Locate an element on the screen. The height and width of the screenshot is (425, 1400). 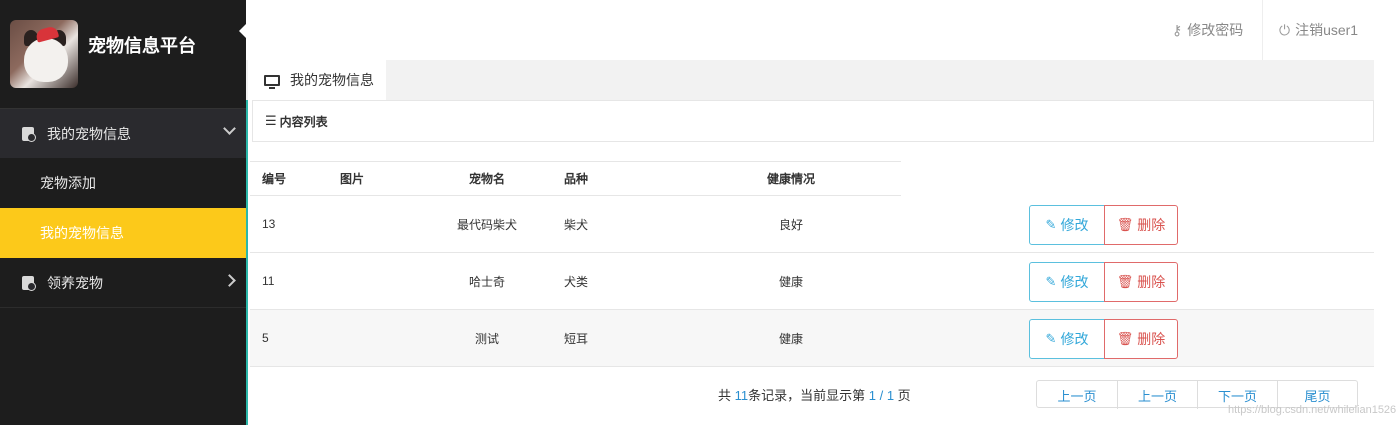
brand: 宠物信息平台 is located at coordinates (123, 54).